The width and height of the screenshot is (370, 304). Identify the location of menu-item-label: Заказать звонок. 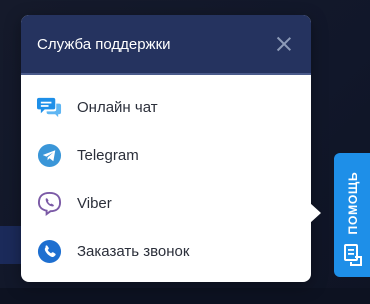
(133, 251).